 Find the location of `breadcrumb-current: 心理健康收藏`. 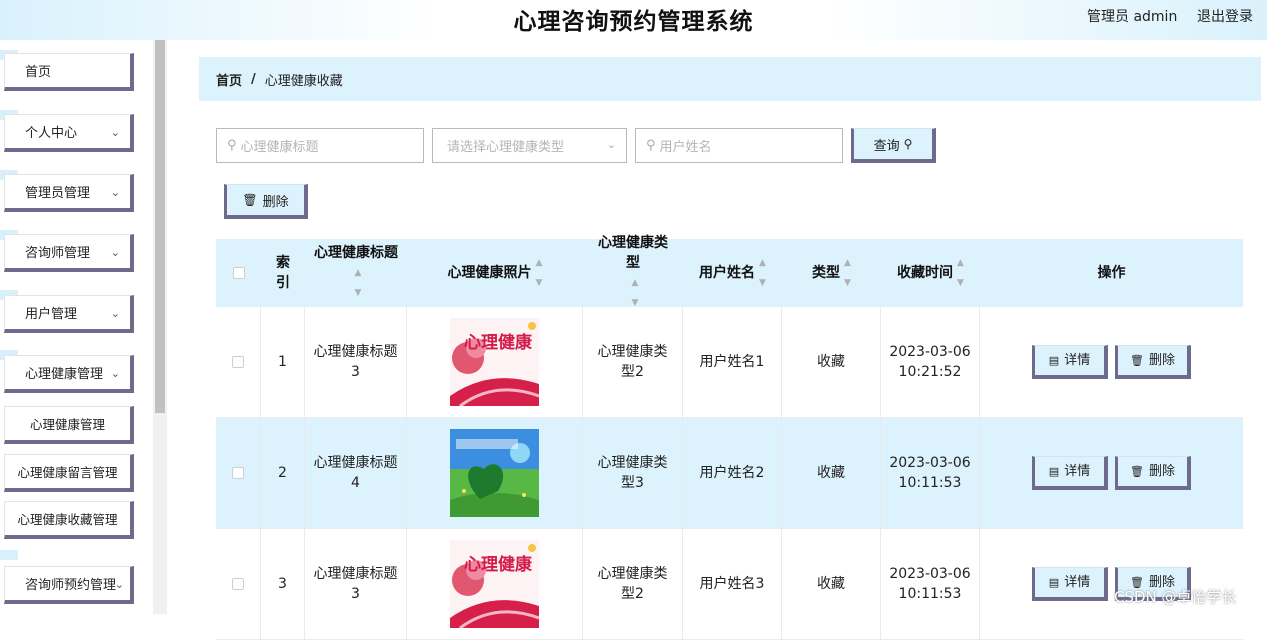

breadcrumb-current: 心理健康收藏 is located at coordinates (303, 81).